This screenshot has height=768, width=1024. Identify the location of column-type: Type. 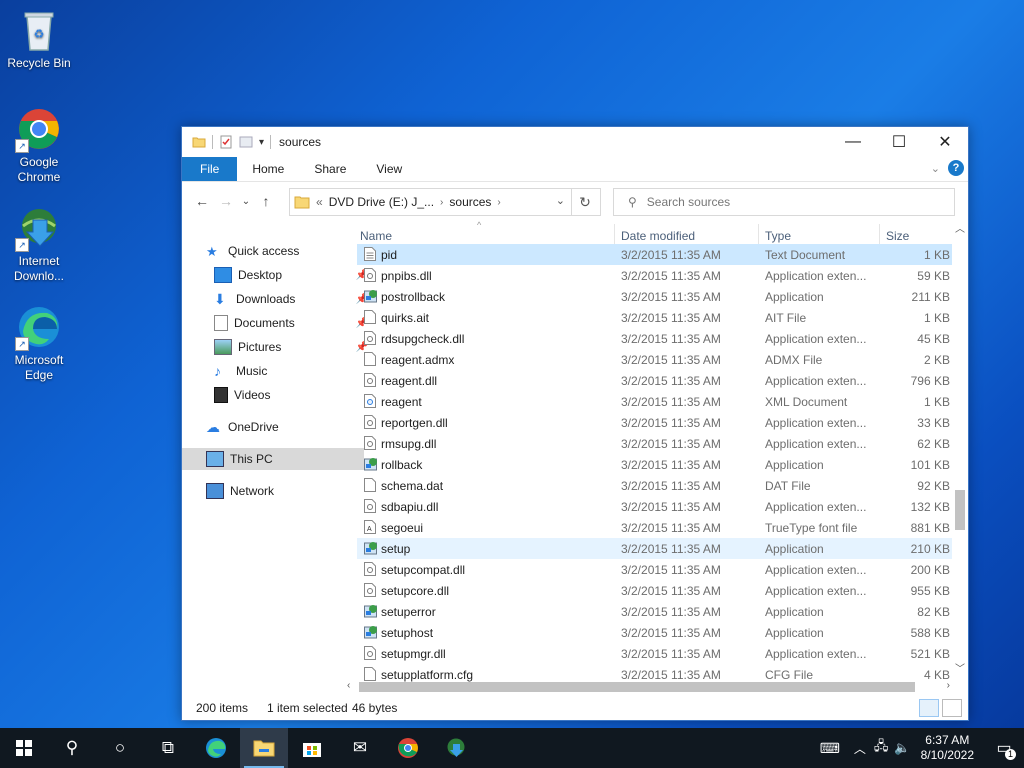
(778, 236).